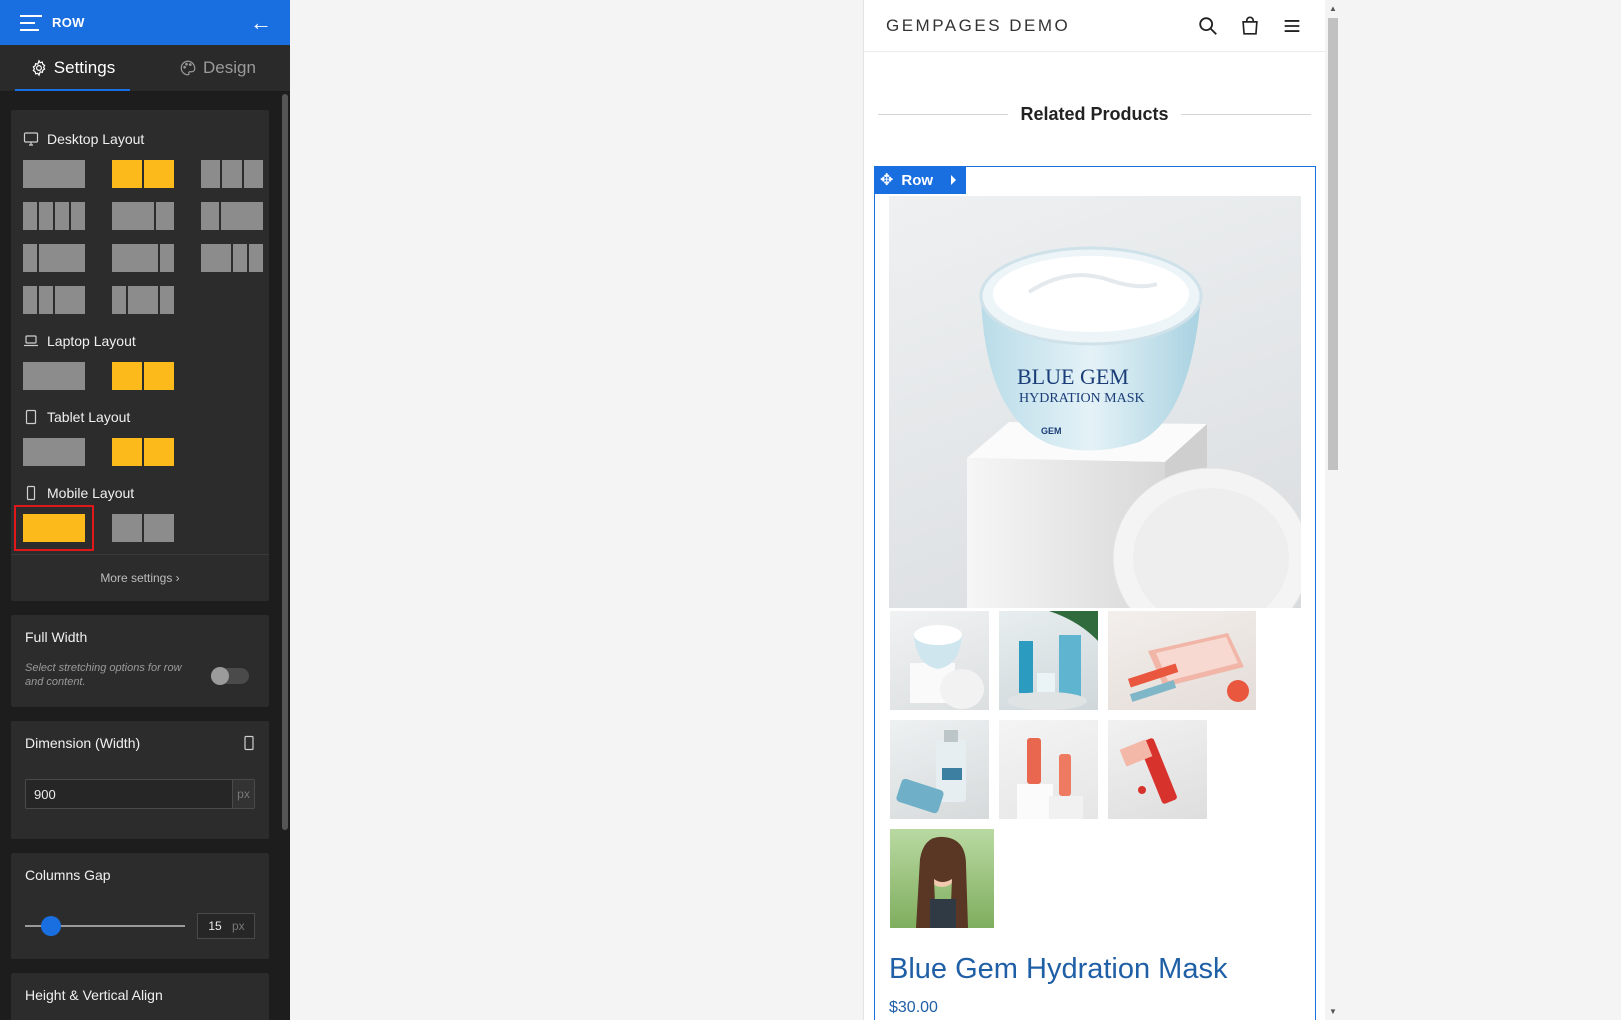  What do you see at coordinates (1134, 427) in the screenshot?
I see `product-jar-illustration: BLUE GEM HYDRATION MASK GEM` at bounding box center [1134, 427].